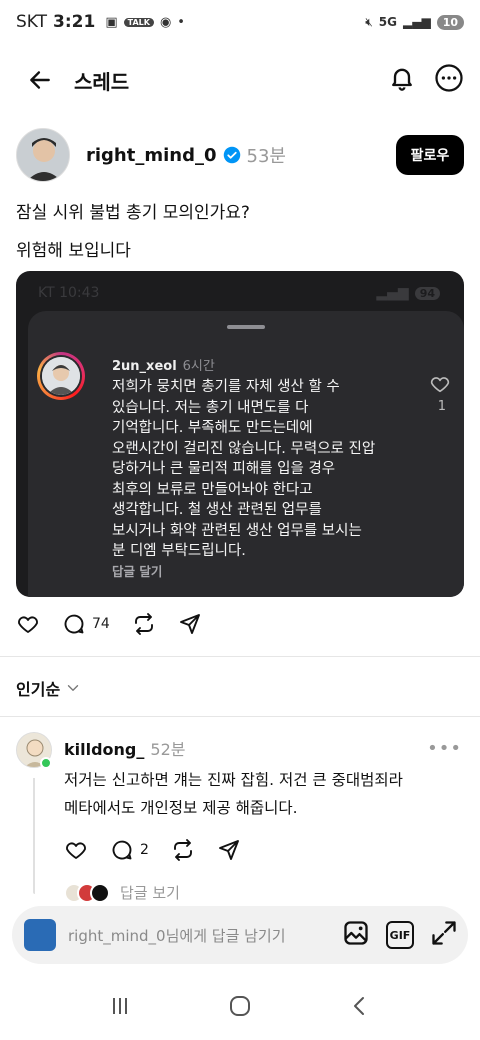  I want to click on attach-image-button, so click(356, 935).